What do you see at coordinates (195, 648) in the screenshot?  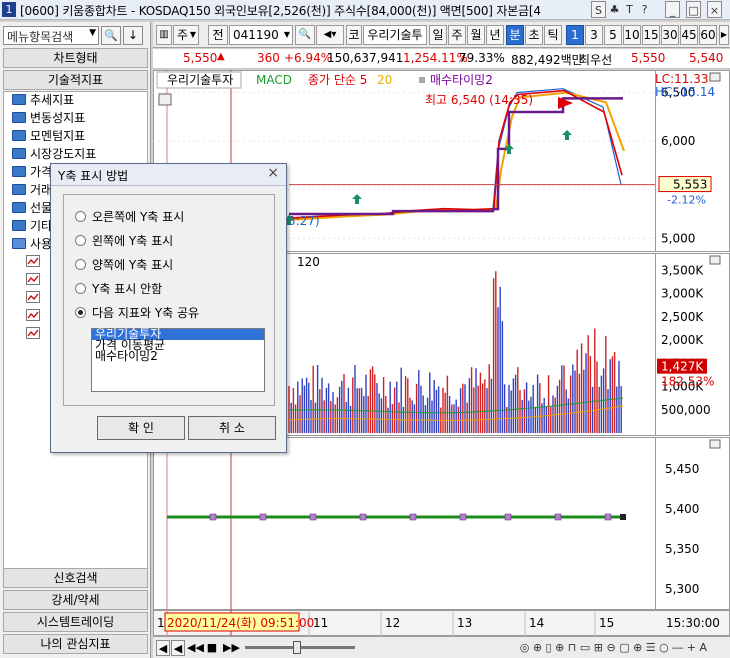 I see `play-back-icon: ◀◀` at bounding box center [195, 648].